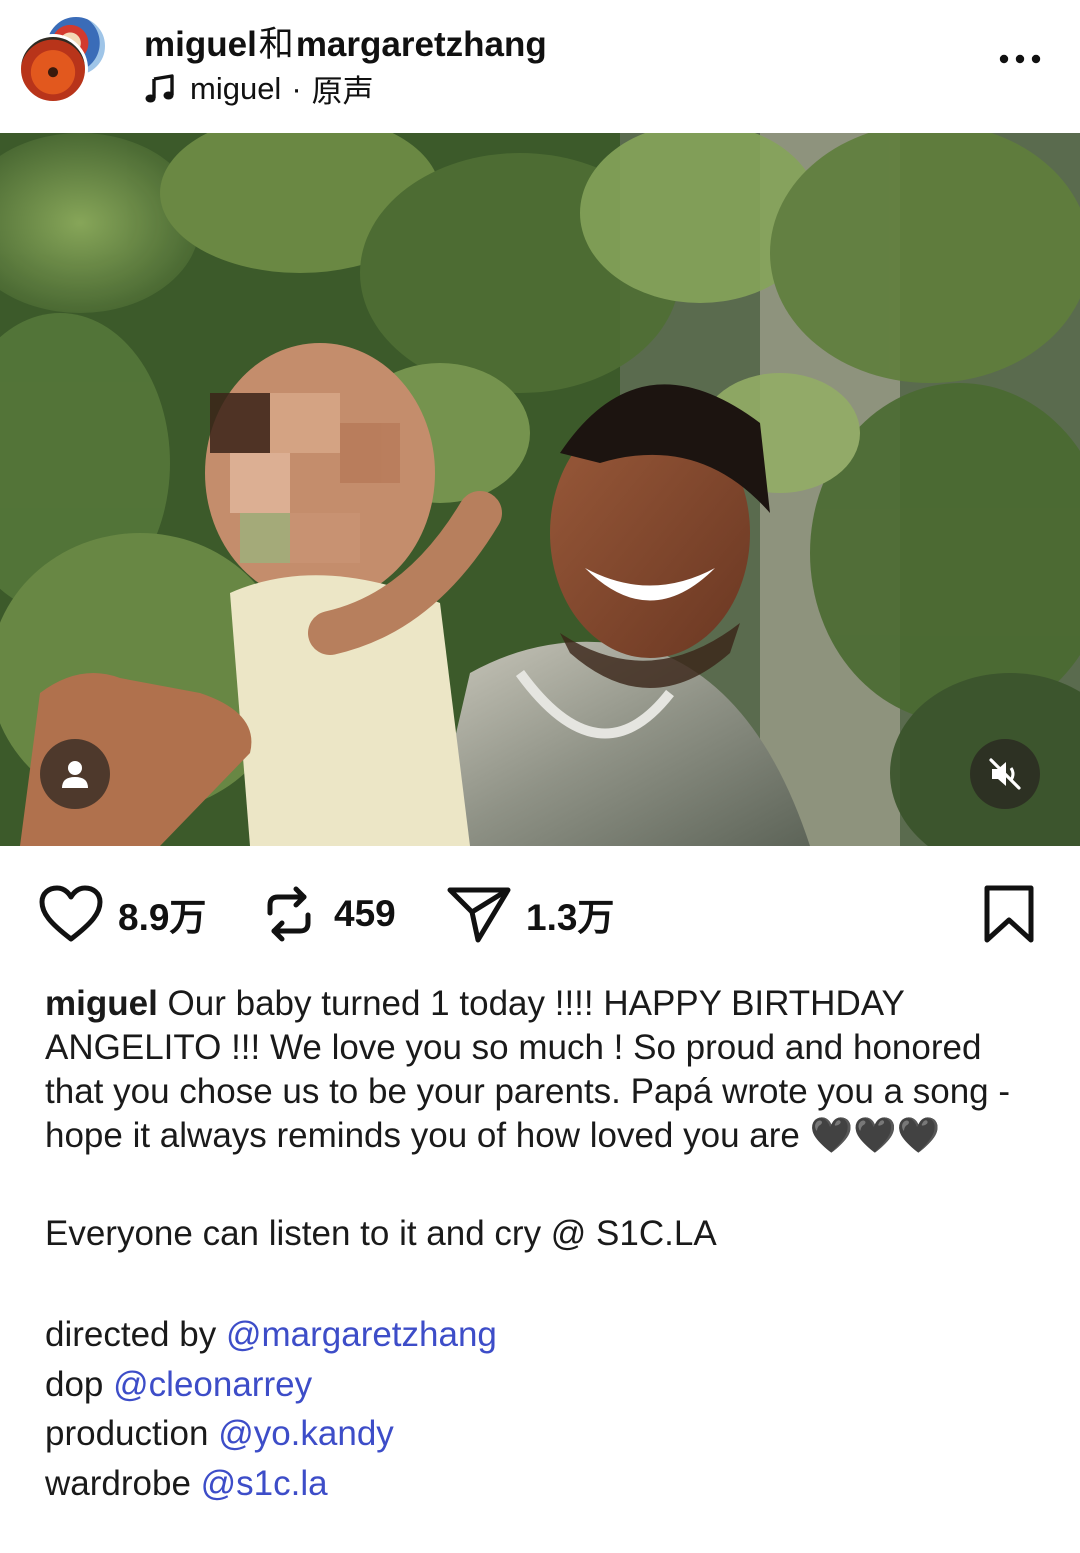  Describe the element at coordinates (74, 1384) in the screenshot. I see `credit-role: dop` at that location.